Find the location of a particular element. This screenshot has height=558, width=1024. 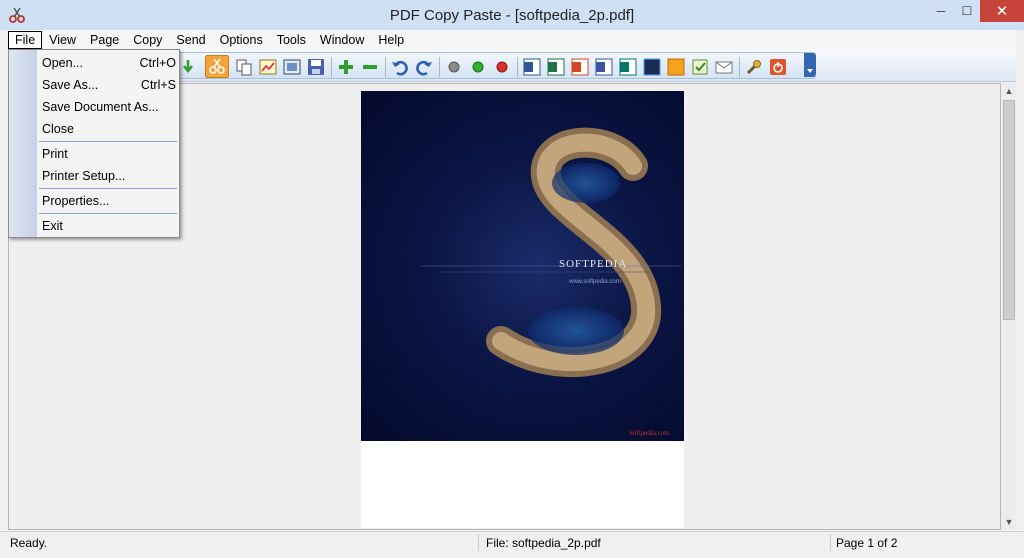

cut-icon is located at coordinates (217, 66).